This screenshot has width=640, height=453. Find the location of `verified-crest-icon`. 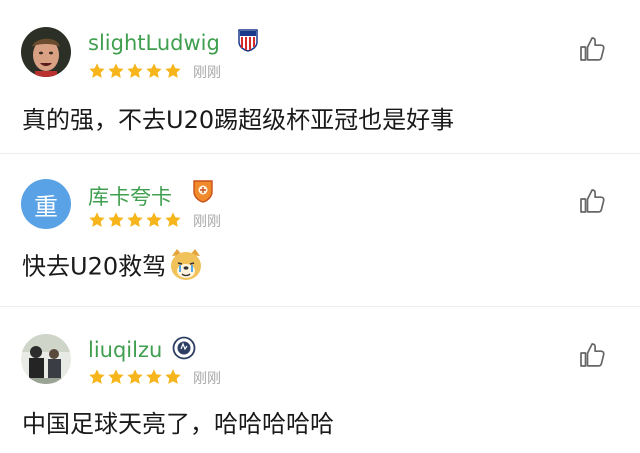

verified-crest-icon is located at coordinates (184, 348).